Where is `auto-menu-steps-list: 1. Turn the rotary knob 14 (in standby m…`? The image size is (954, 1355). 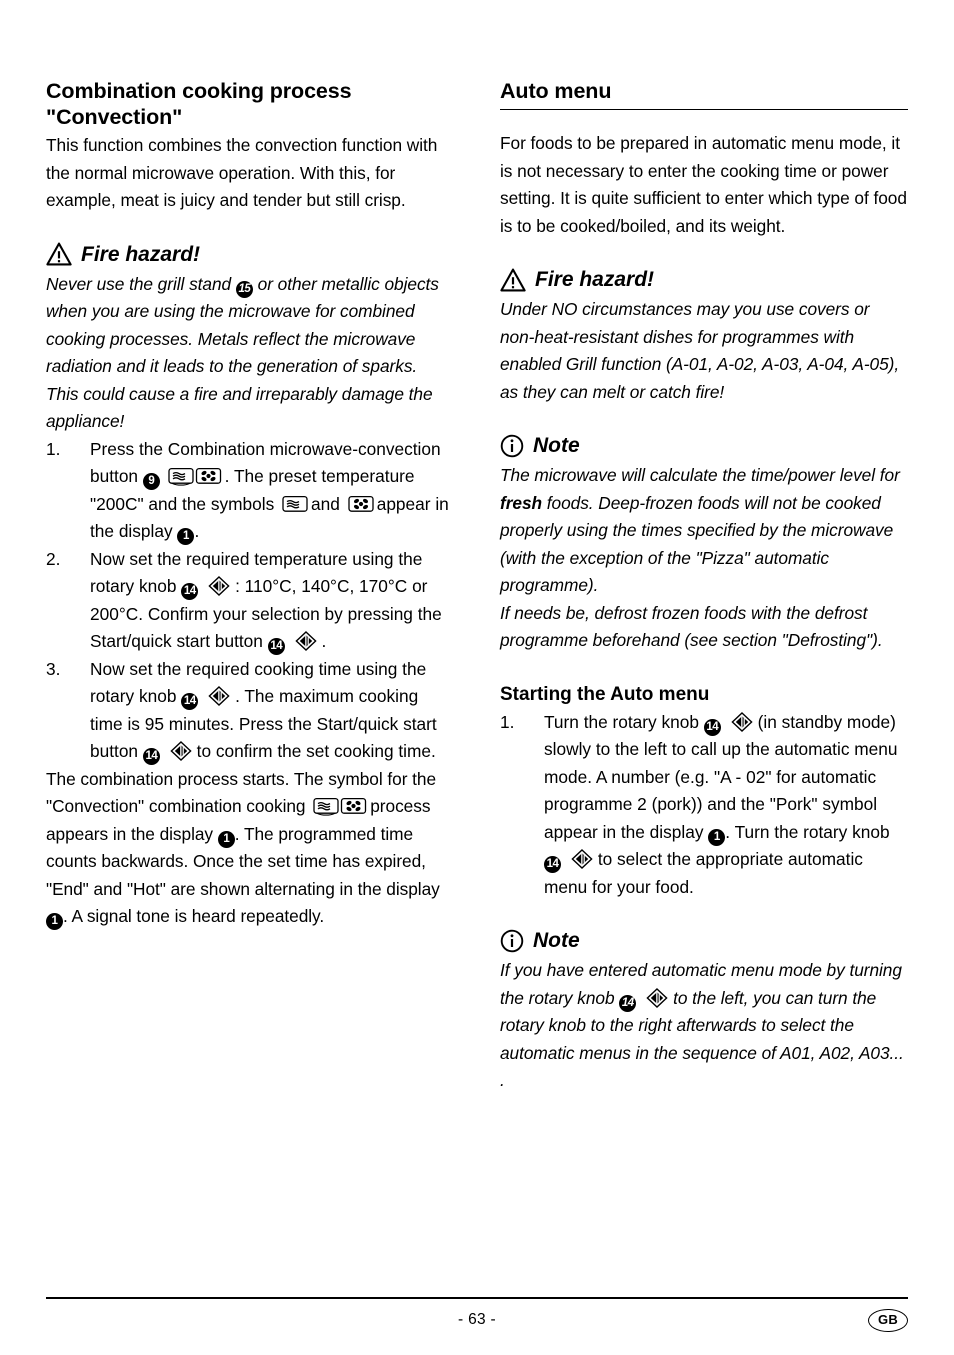
auto-menu-steps-list: 1. Turn the rotary knob 14 (in standby m… is located at coordinates (704, 805).